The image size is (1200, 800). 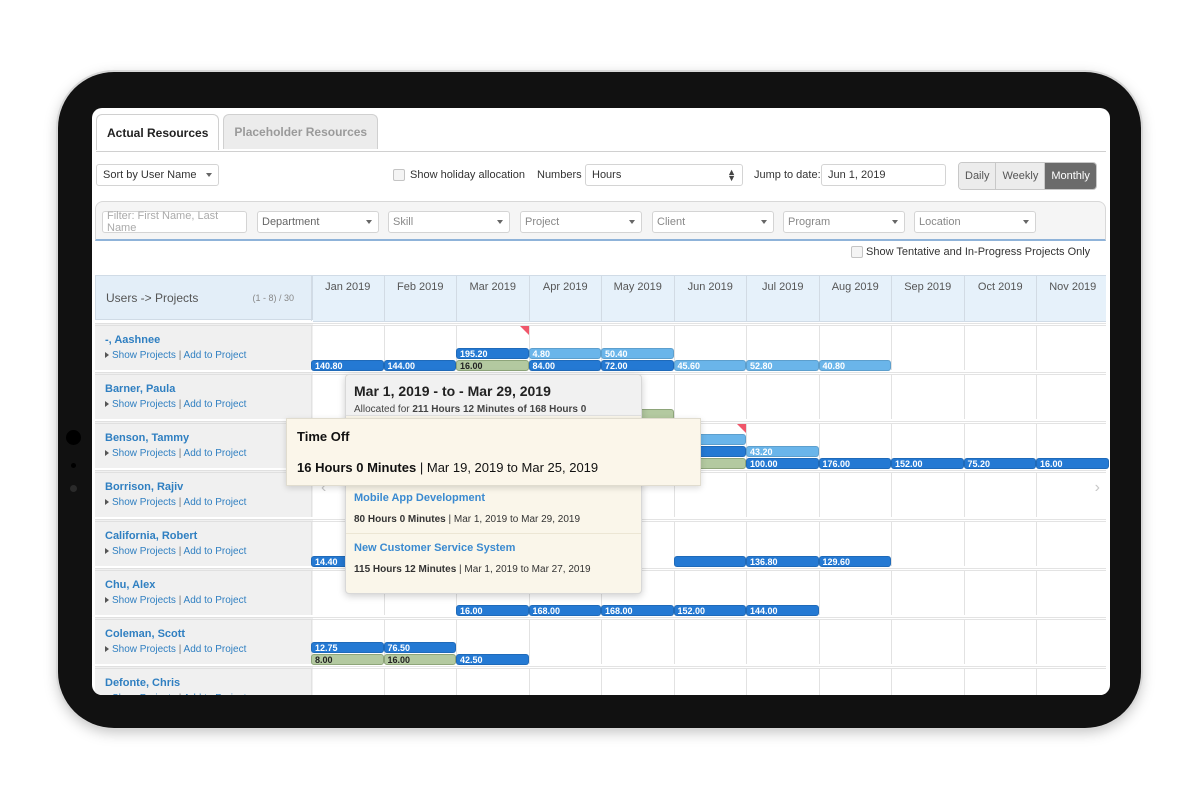 I want to click on allocation-bar: 52.80, so click(x=782, y=365).